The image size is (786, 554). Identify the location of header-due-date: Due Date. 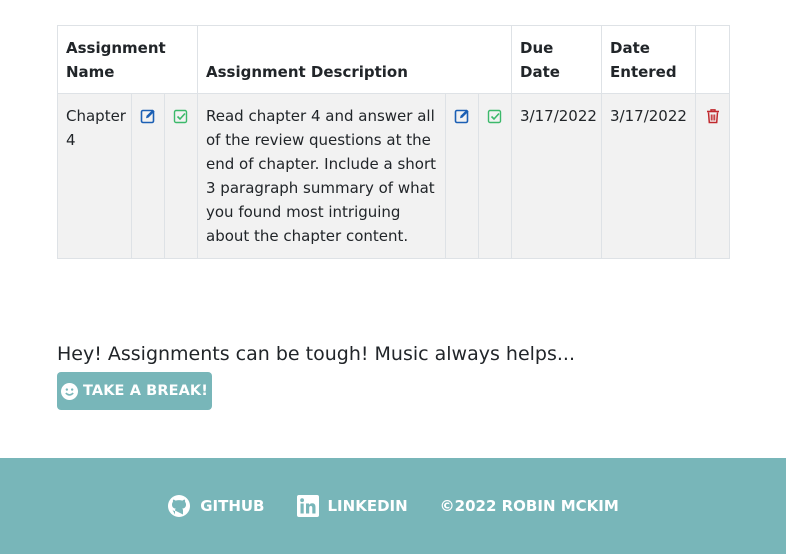
(557, 59).